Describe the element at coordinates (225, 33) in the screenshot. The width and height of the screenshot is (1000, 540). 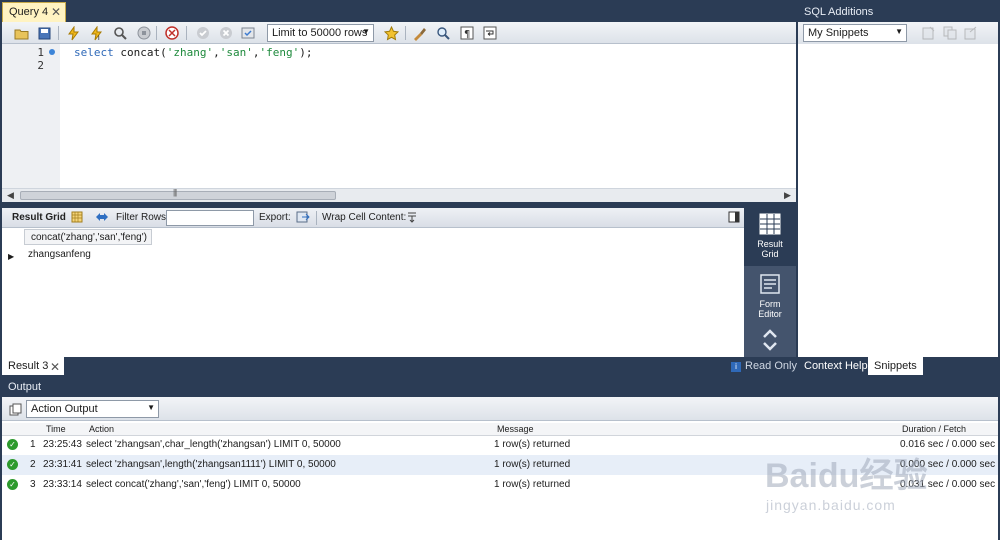
I see `rollback-icon` at that location.